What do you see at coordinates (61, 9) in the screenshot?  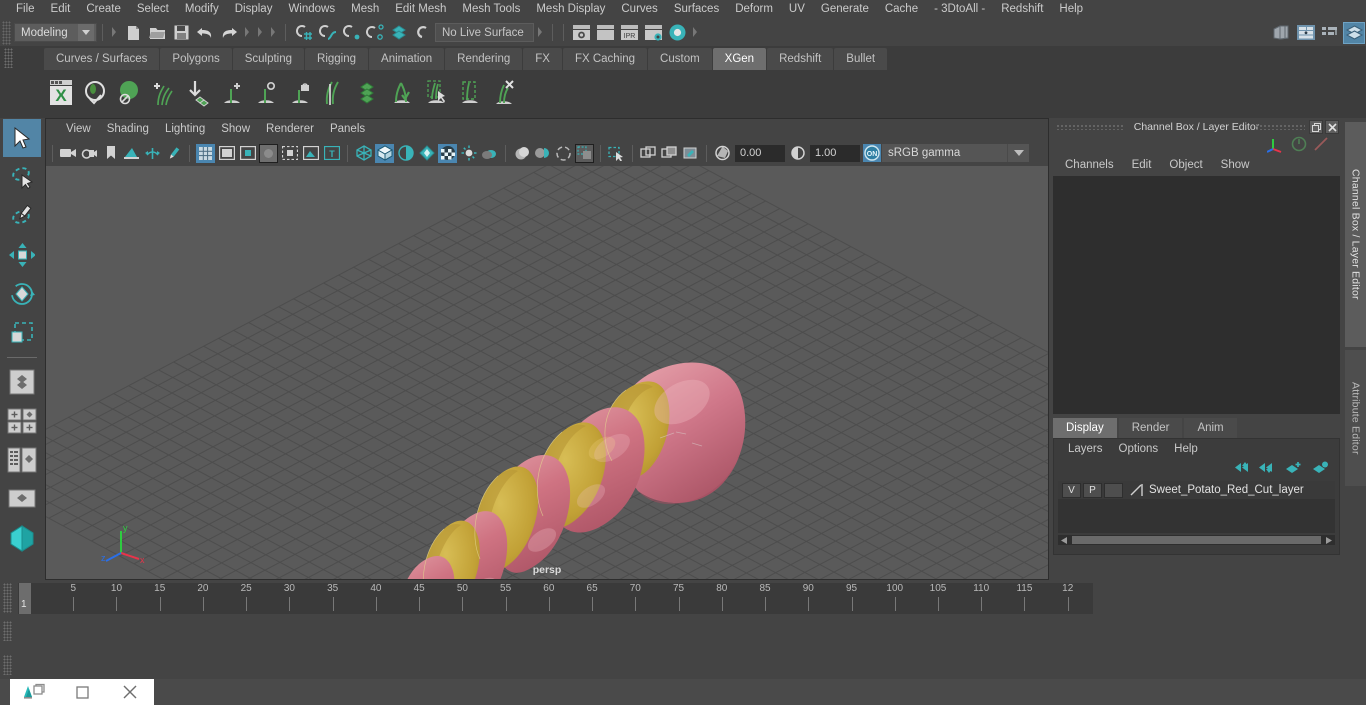 I see `menu-item-edit: Edit` at bounding box center [61, 9].